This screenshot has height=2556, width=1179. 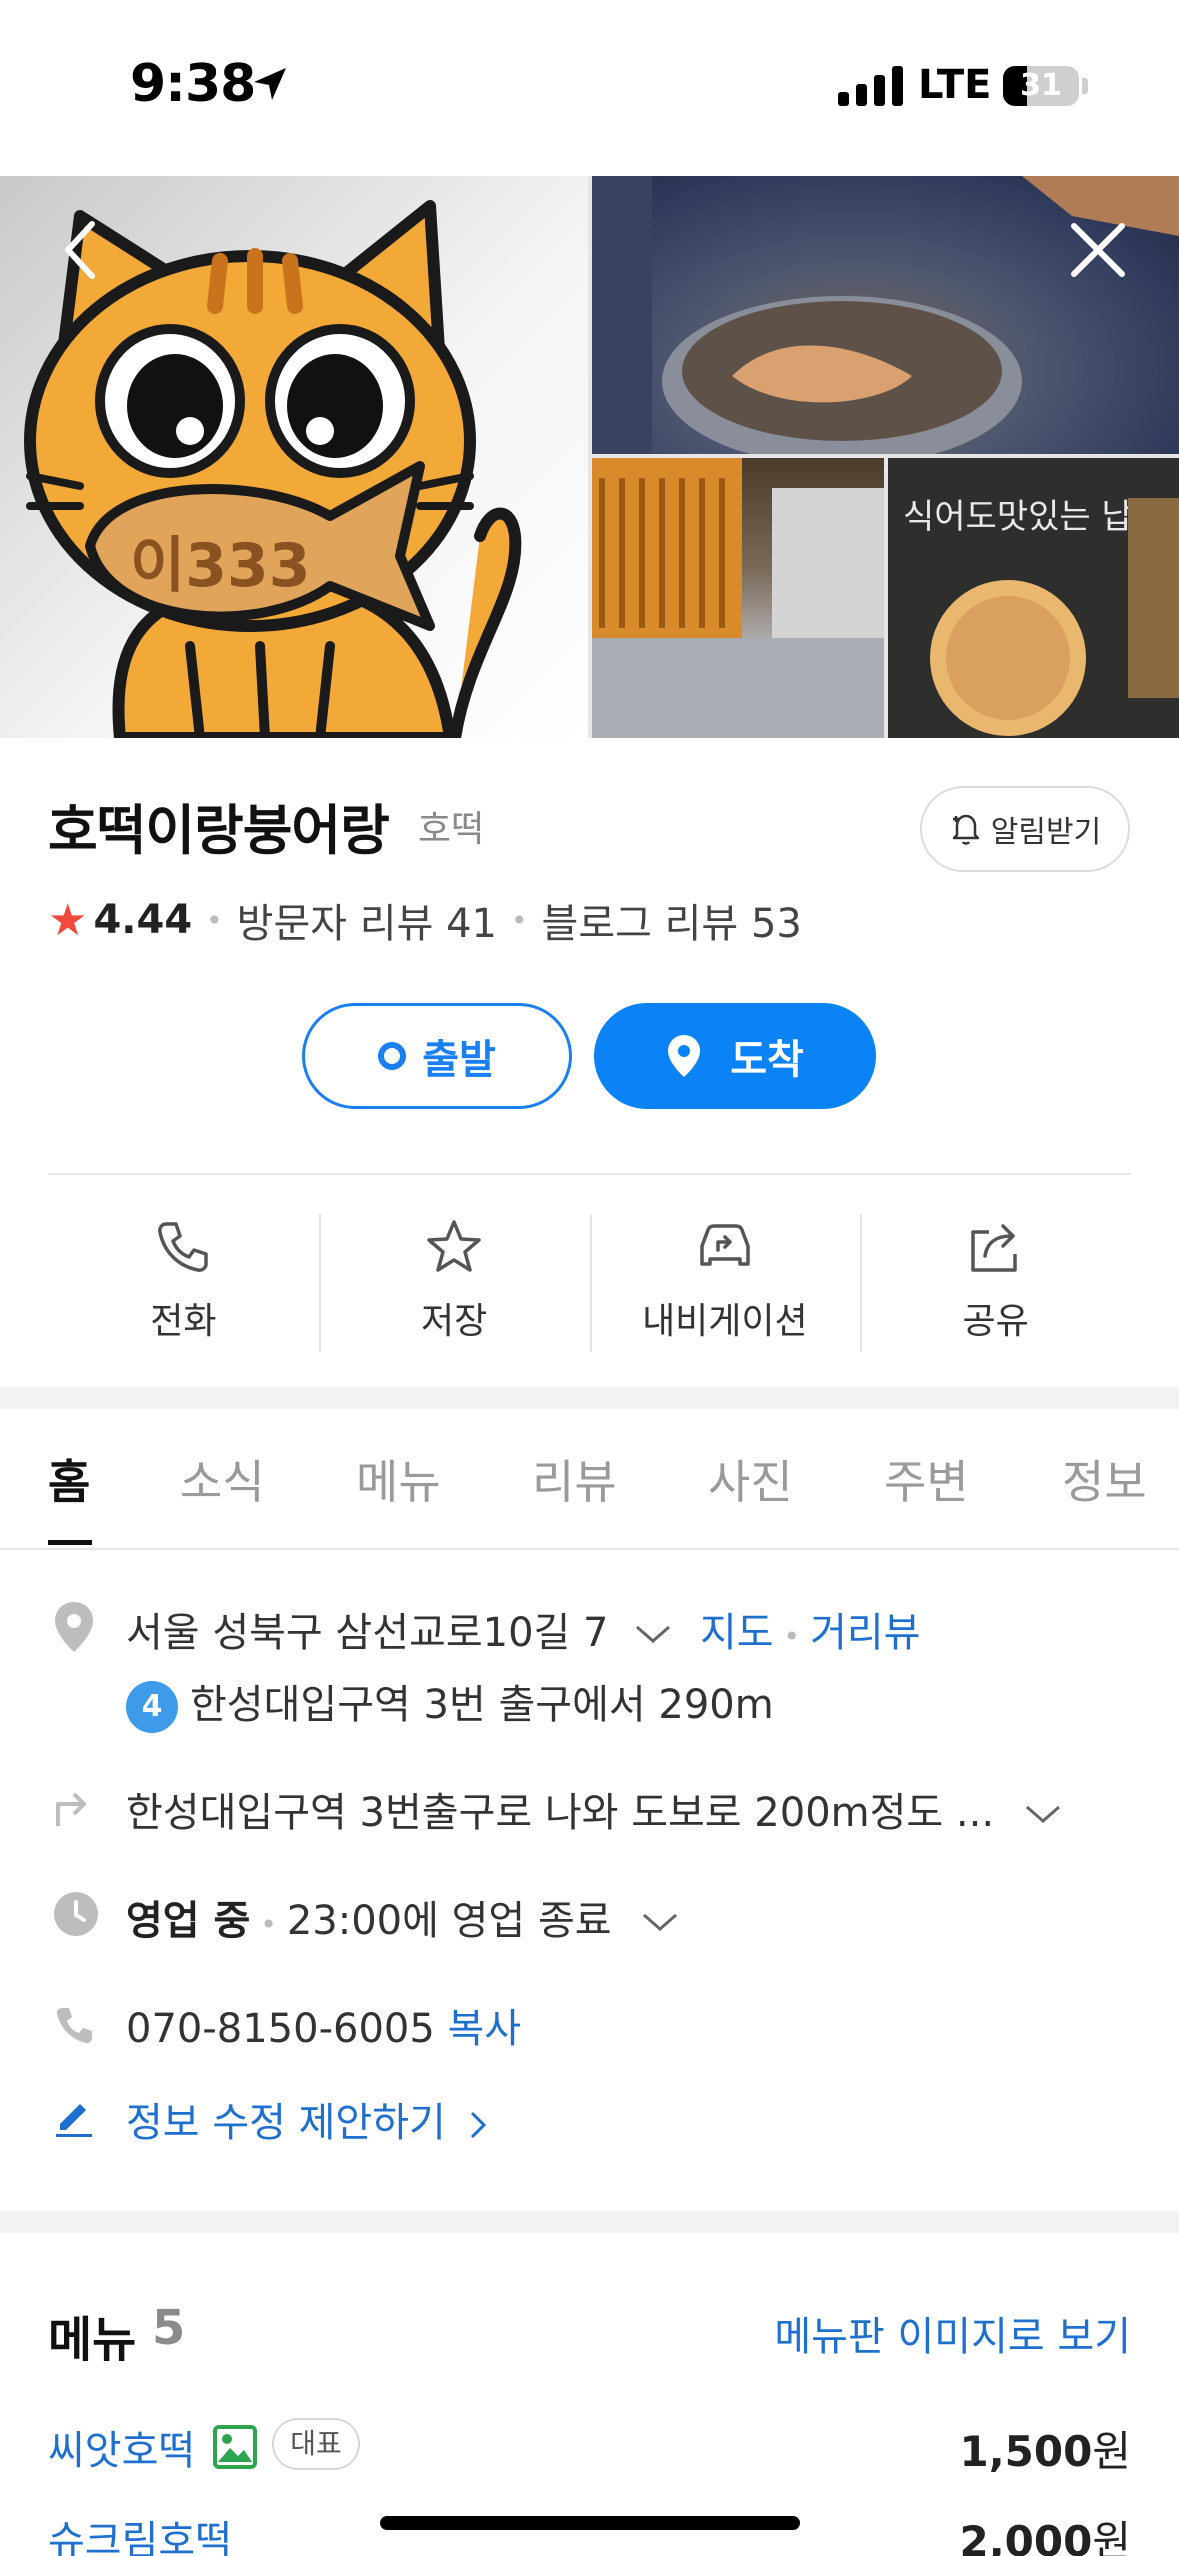 What do you see at coordinates (590, 2523) in the screenshot?
I see `home-indicator` at bounding box center [590, 2523].